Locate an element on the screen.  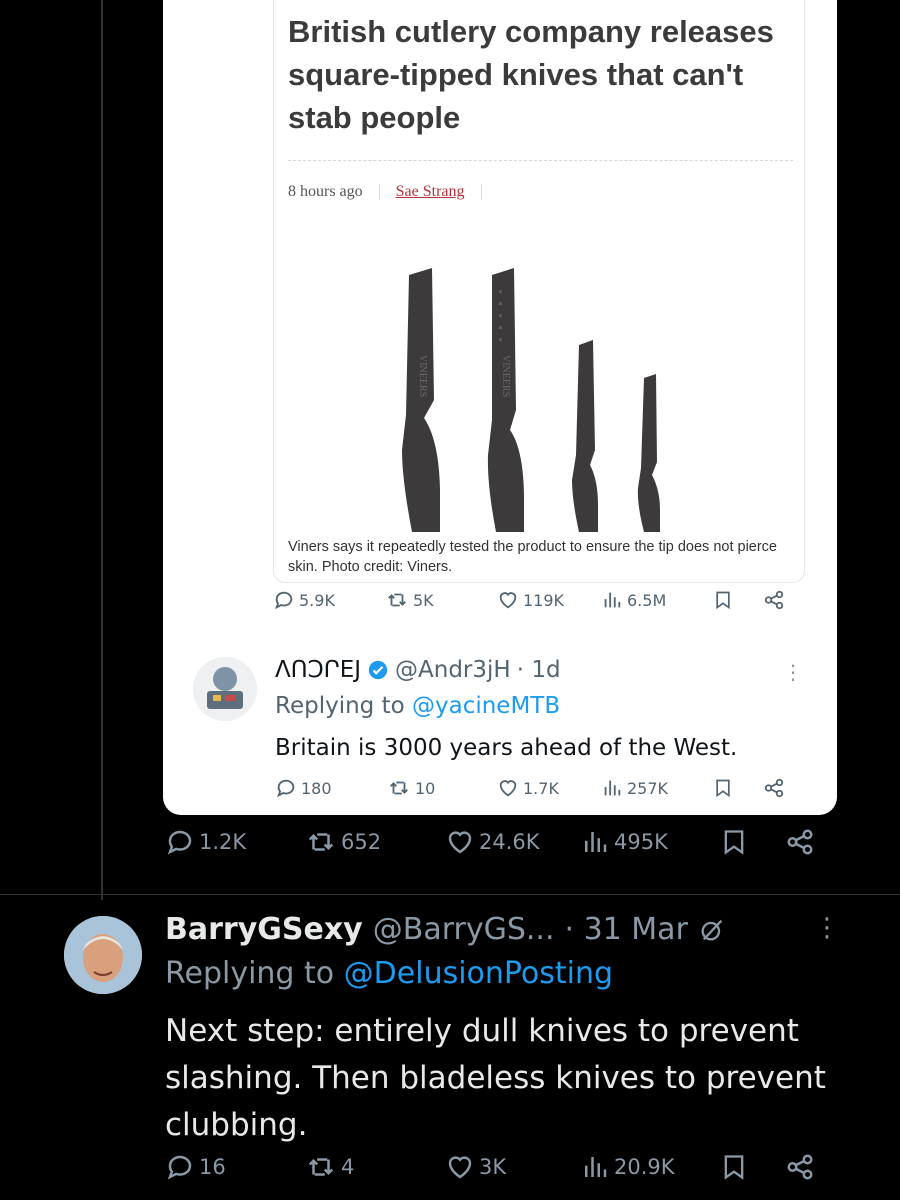
thread-line is located at coordinates (102, 450).